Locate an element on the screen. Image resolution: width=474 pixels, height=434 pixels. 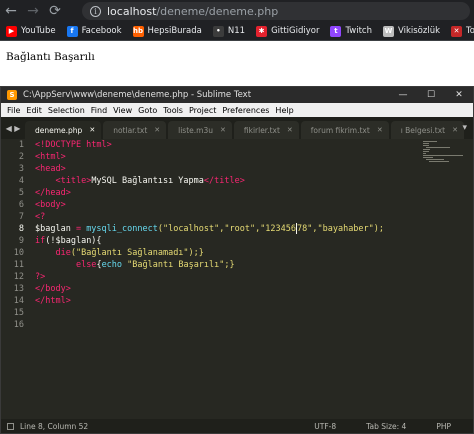
minimap is located at coordinates (444, 153).